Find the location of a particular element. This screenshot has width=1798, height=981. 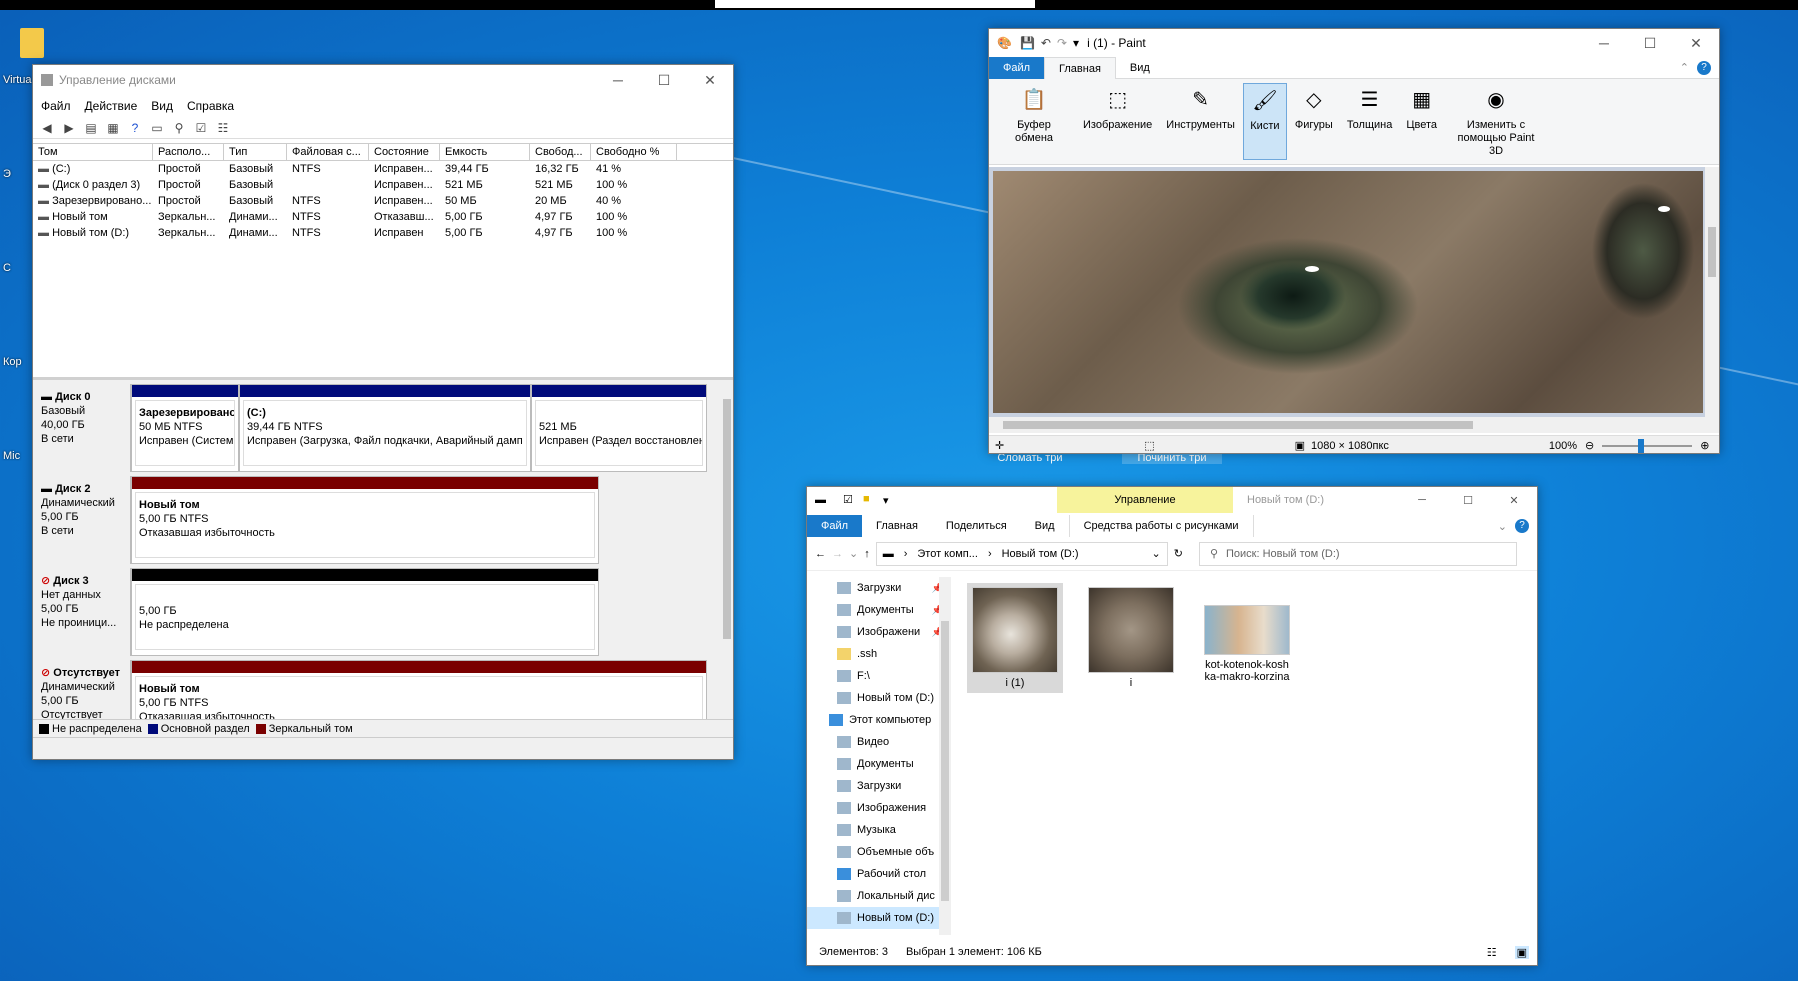

minimize-button: ─ is located at coordinates (618, 80).